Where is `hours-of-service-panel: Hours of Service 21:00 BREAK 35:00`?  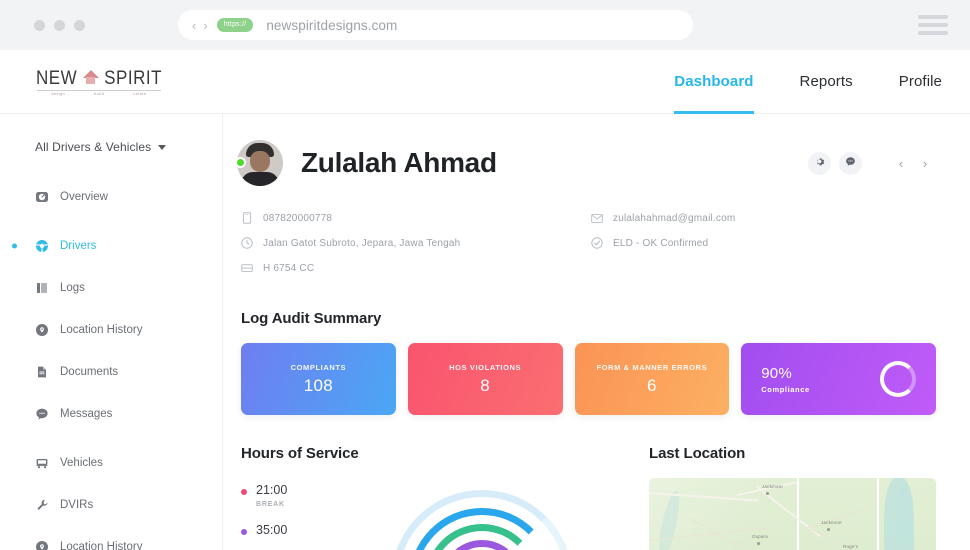 hours-of-service-panel: Hours of Service 21:00 BREAK 35:00 is located at coordinates (434, 497).